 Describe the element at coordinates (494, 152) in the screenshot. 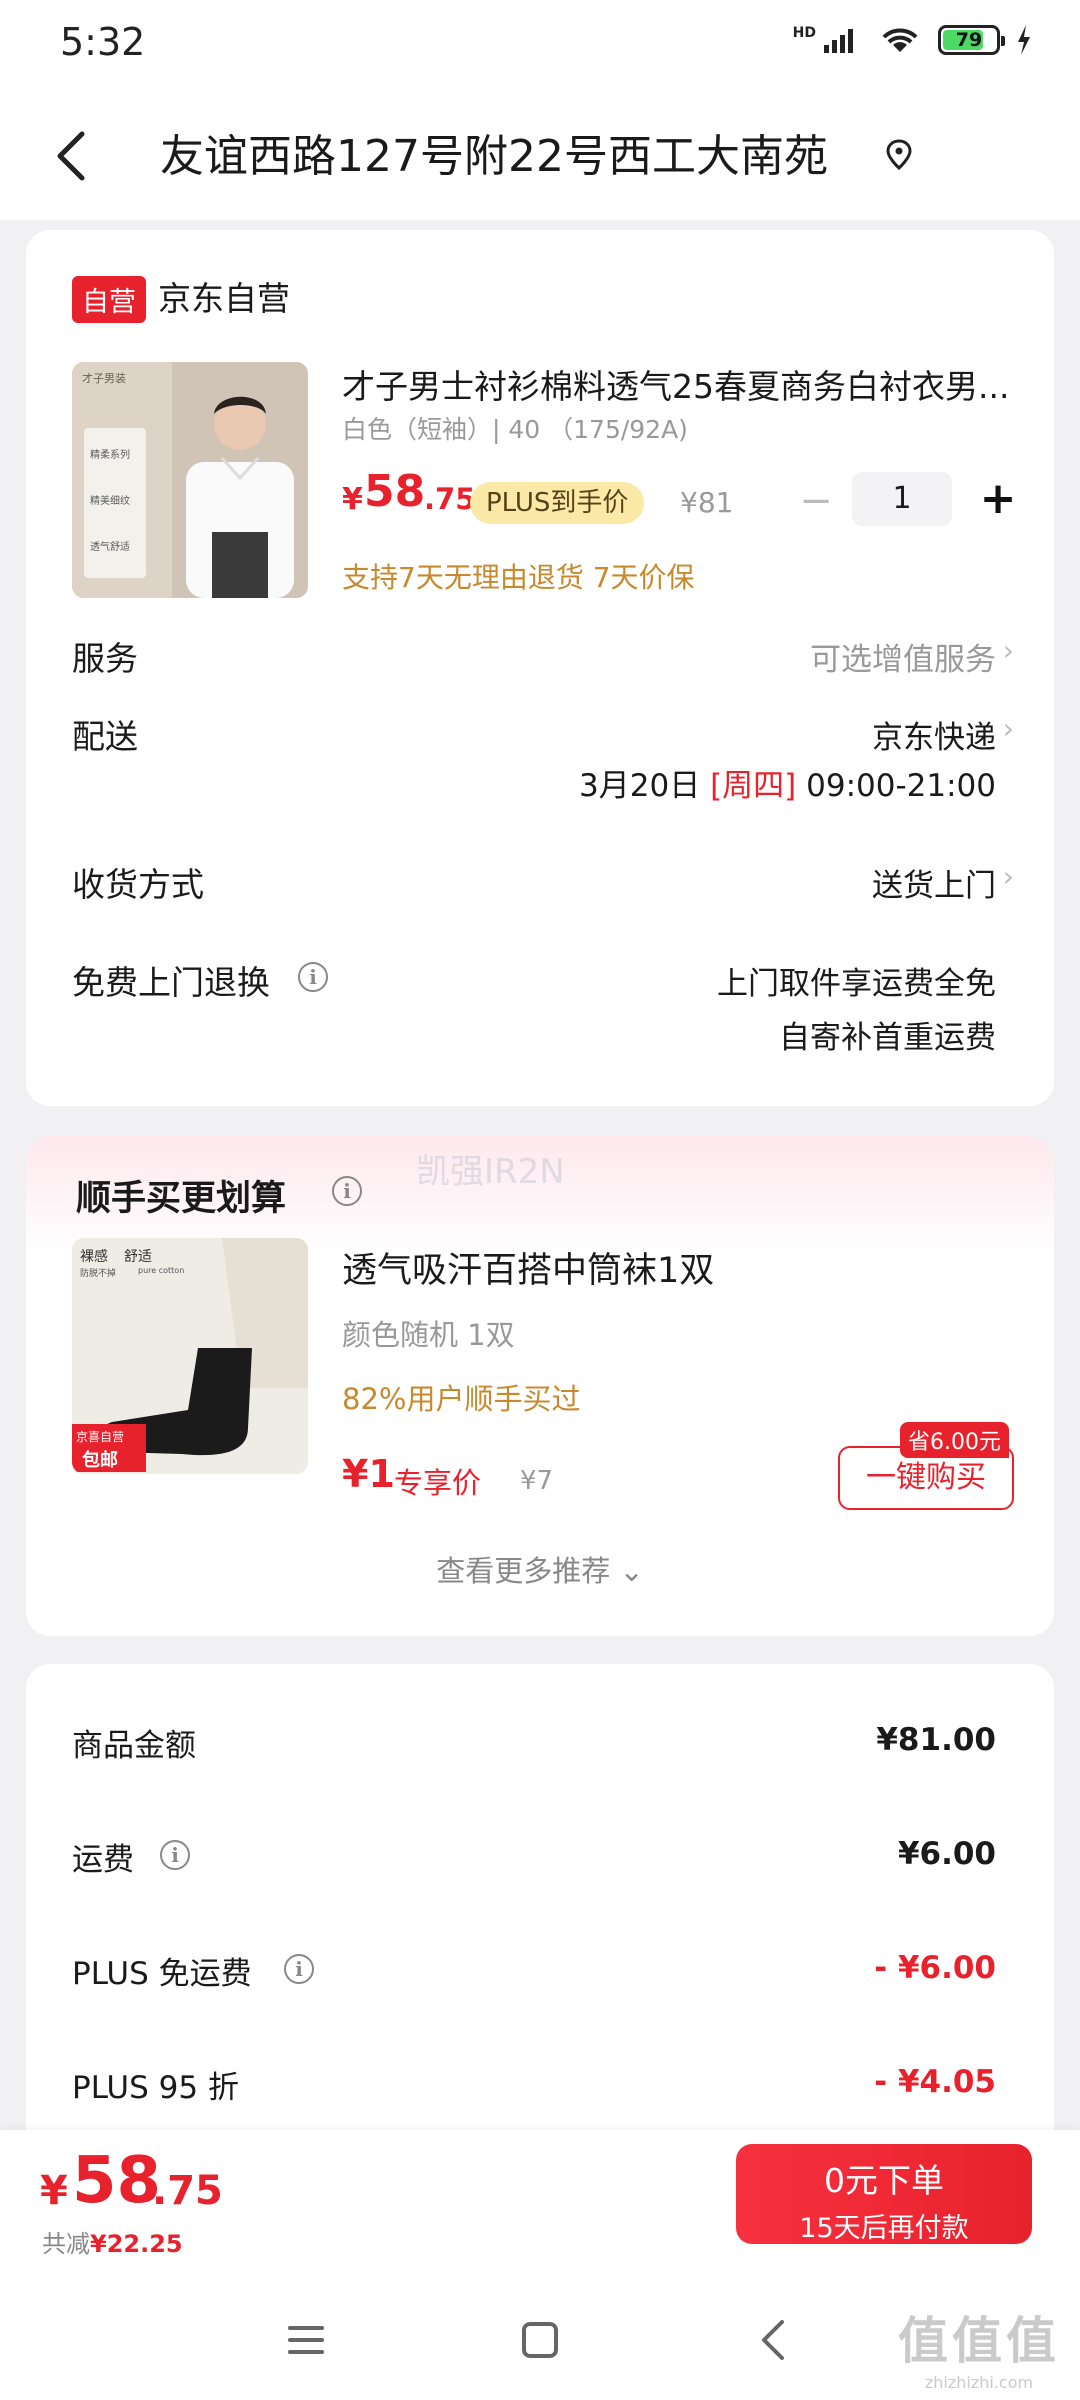

I see `address-title: 友谊西路127号附22号西工大南苑` at that location.